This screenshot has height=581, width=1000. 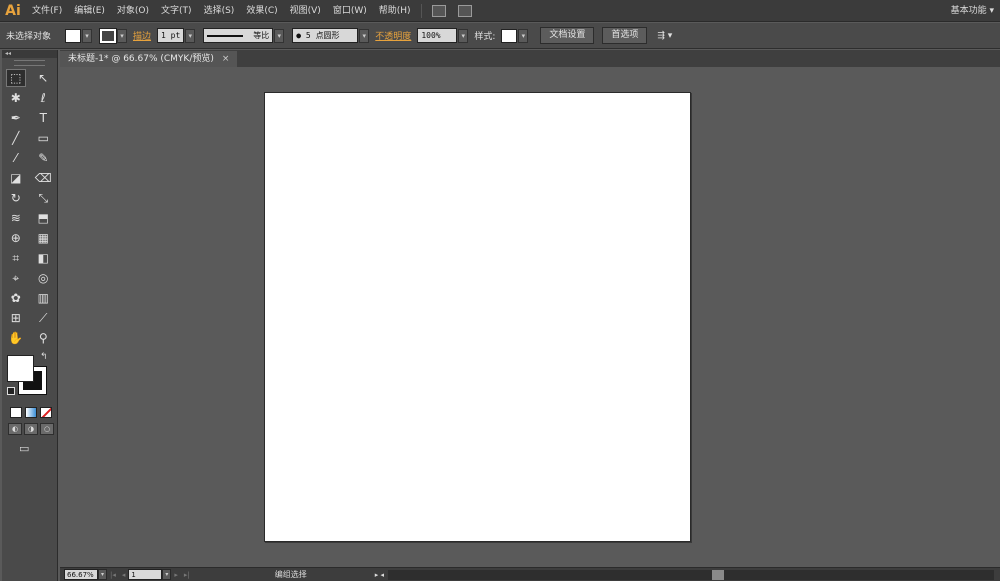 I want to click on panel-collapse-icon: ◂◂, so click(x=29, y=54).